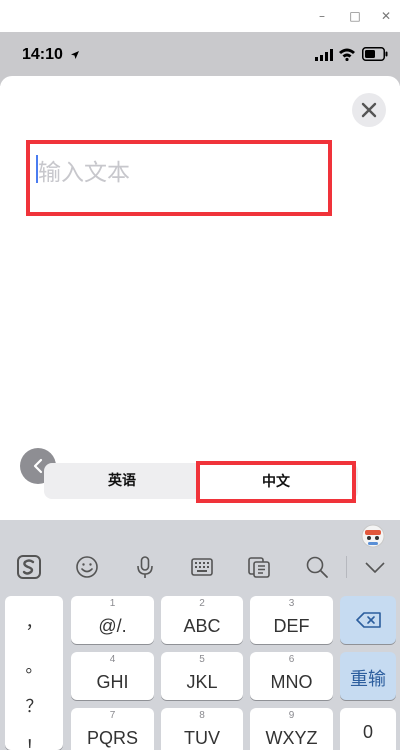 This screenshot has height=750, width=400. Describe the element at coordinates (200, 55) in the screenshot. I see `status-bar: 14:10` at that location.